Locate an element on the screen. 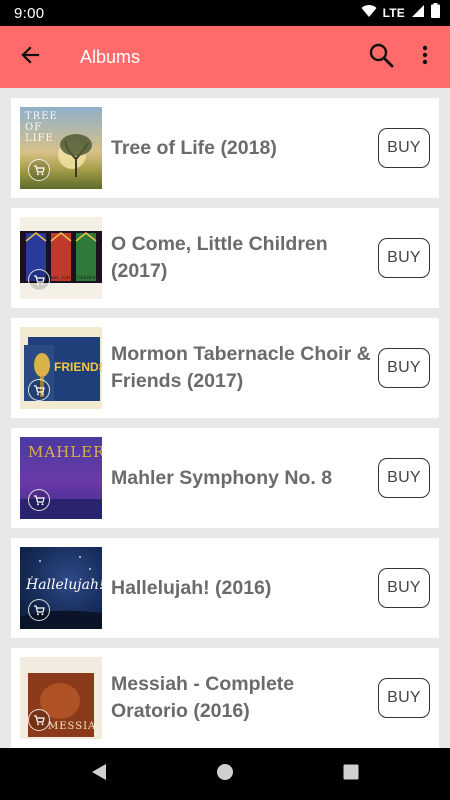  album-cover-text: FRIENDS is located at coordinates (78, 367).